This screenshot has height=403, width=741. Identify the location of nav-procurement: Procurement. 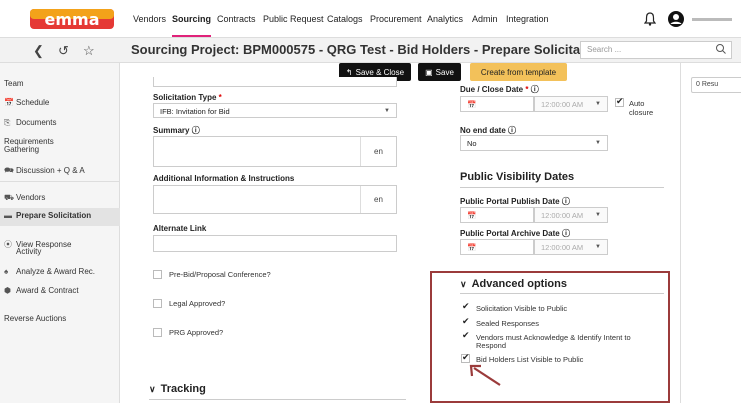
(396, 19).